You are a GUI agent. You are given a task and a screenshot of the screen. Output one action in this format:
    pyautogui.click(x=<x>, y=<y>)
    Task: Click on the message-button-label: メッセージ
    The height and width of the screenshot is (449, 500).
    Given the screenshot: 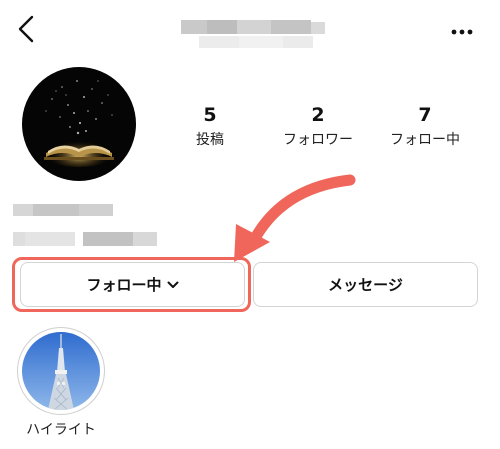 What is the action you would take?
    pyautogui.click(x=365, y=285)
    